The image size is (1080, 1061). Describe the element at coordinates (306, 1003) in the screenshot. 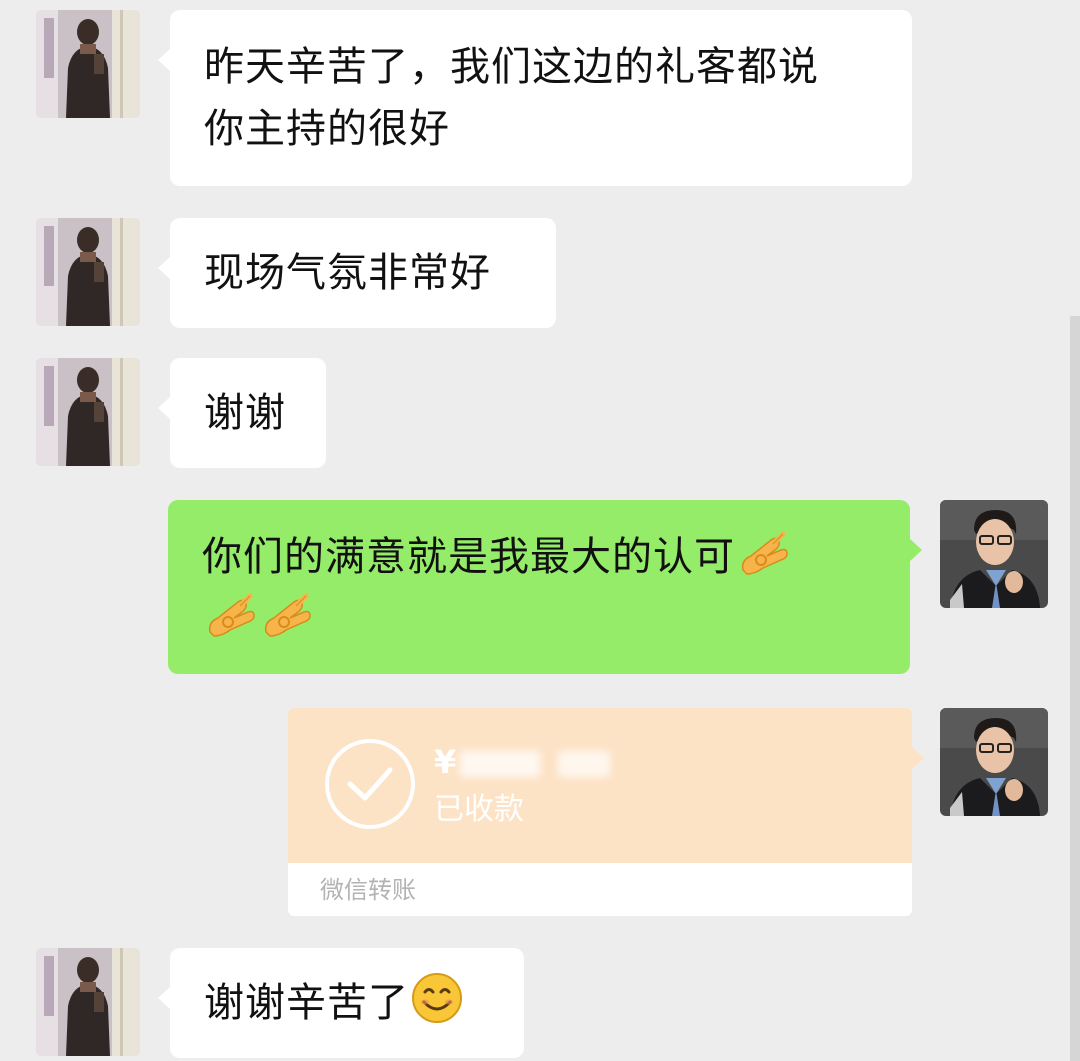

I see `message-text: 谢谢辛苦了` at that location.